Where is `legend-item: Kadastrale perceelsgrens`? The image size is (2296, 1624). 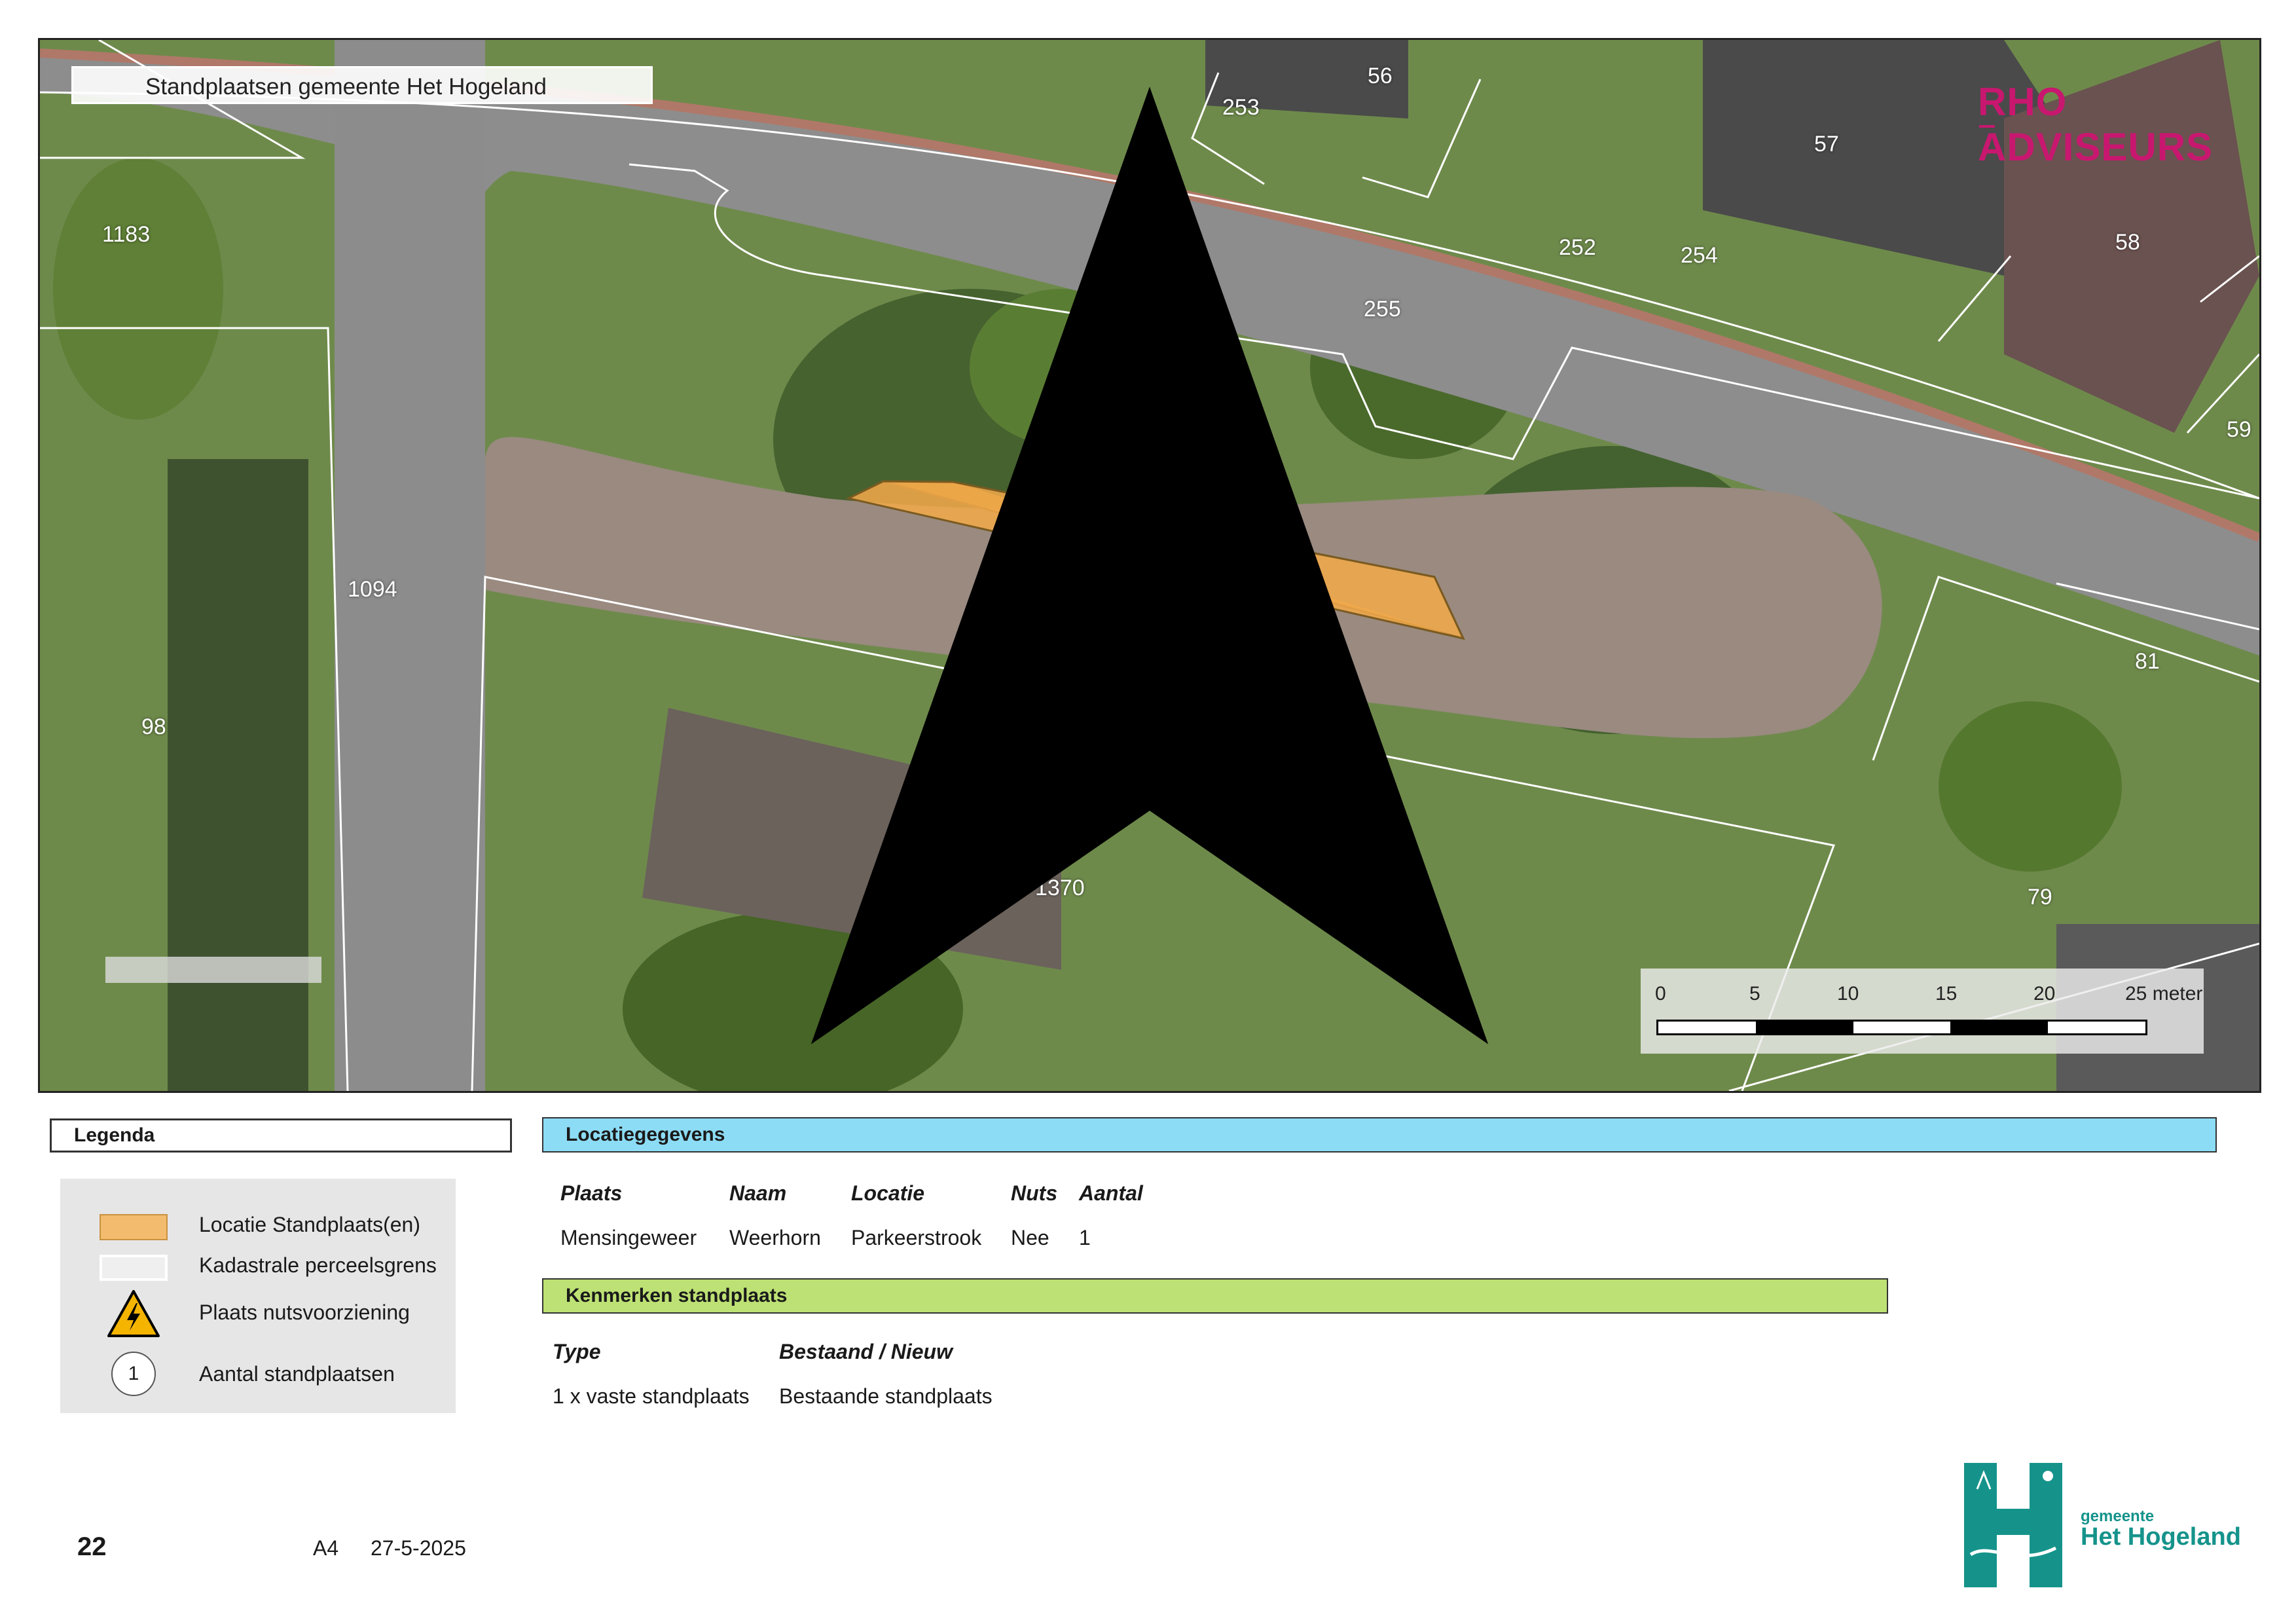 legend-item: Kadastrale perceelsgrens is located at coordinates (258, 1266).